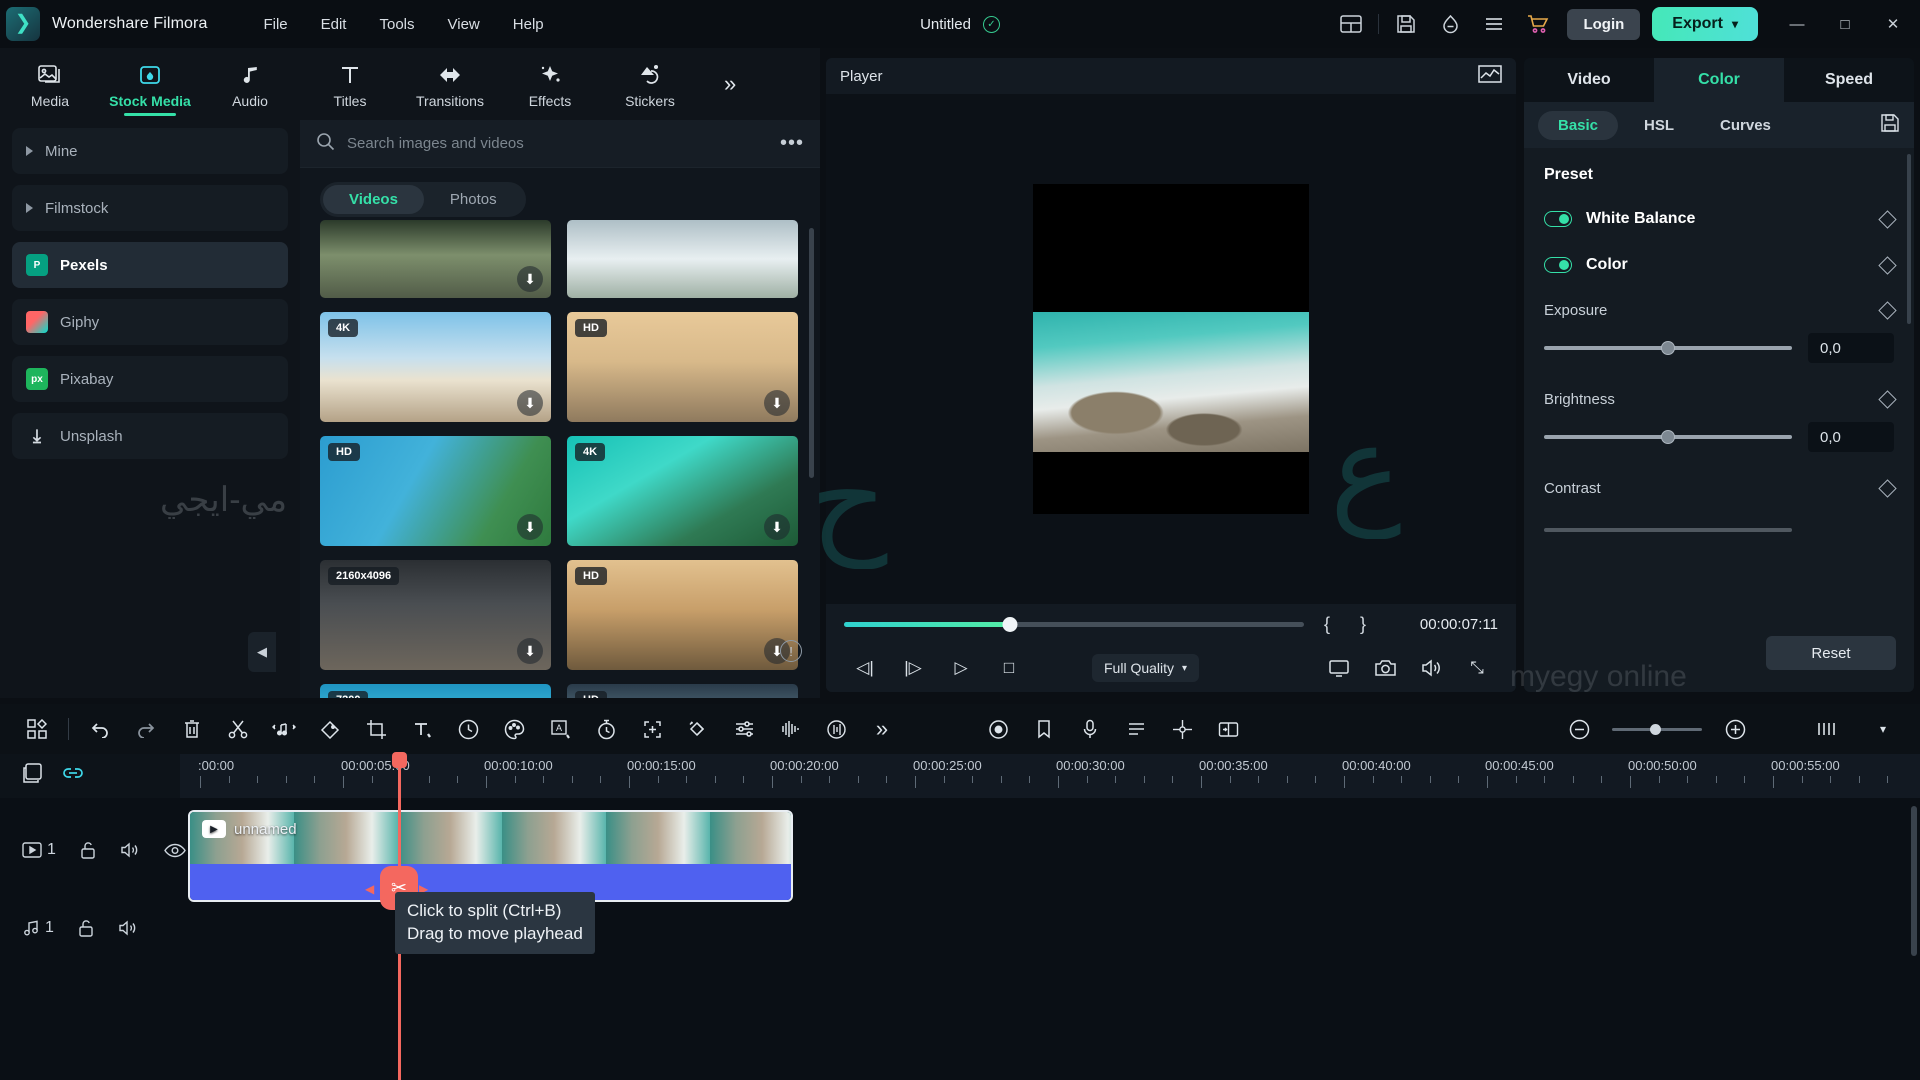 The width and height of the screenshot is (1920, 1080). What do you see at coordinates (1705, 24) in the screenshot?
I see `export-button: Export ▾` at bounding box center [1705, 24].